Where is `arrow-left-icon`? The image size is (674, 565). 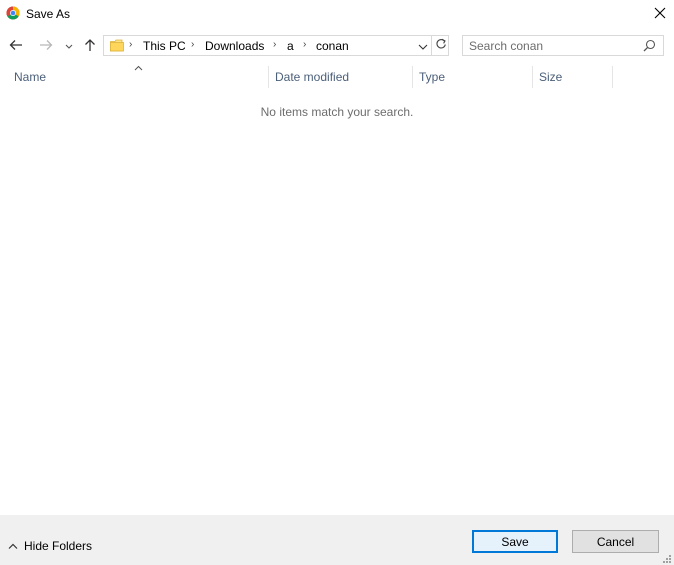
arrow-left-icon is located at coordinates (16, 46).